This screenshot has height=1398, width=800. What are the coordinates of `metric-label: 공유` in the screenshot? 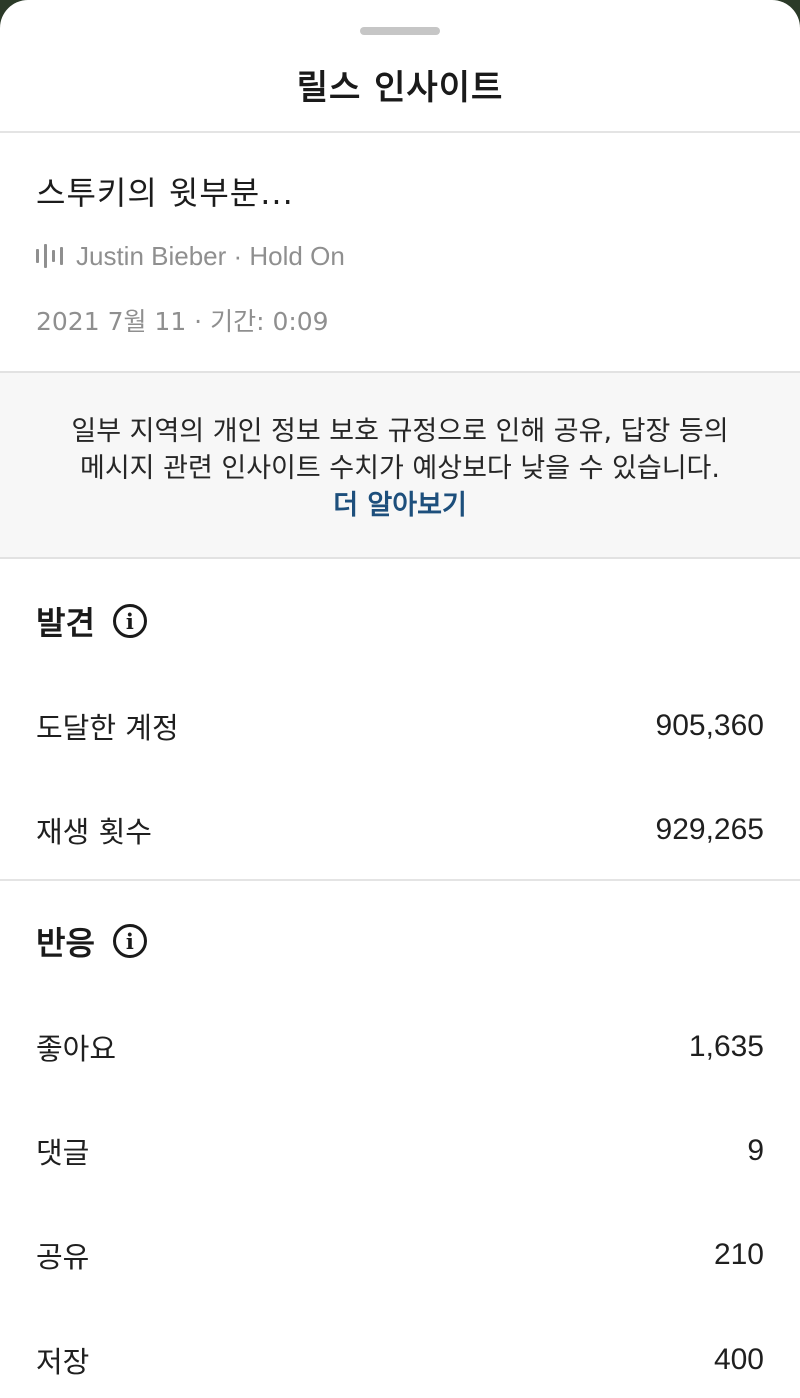 It's located at (63, 1257).